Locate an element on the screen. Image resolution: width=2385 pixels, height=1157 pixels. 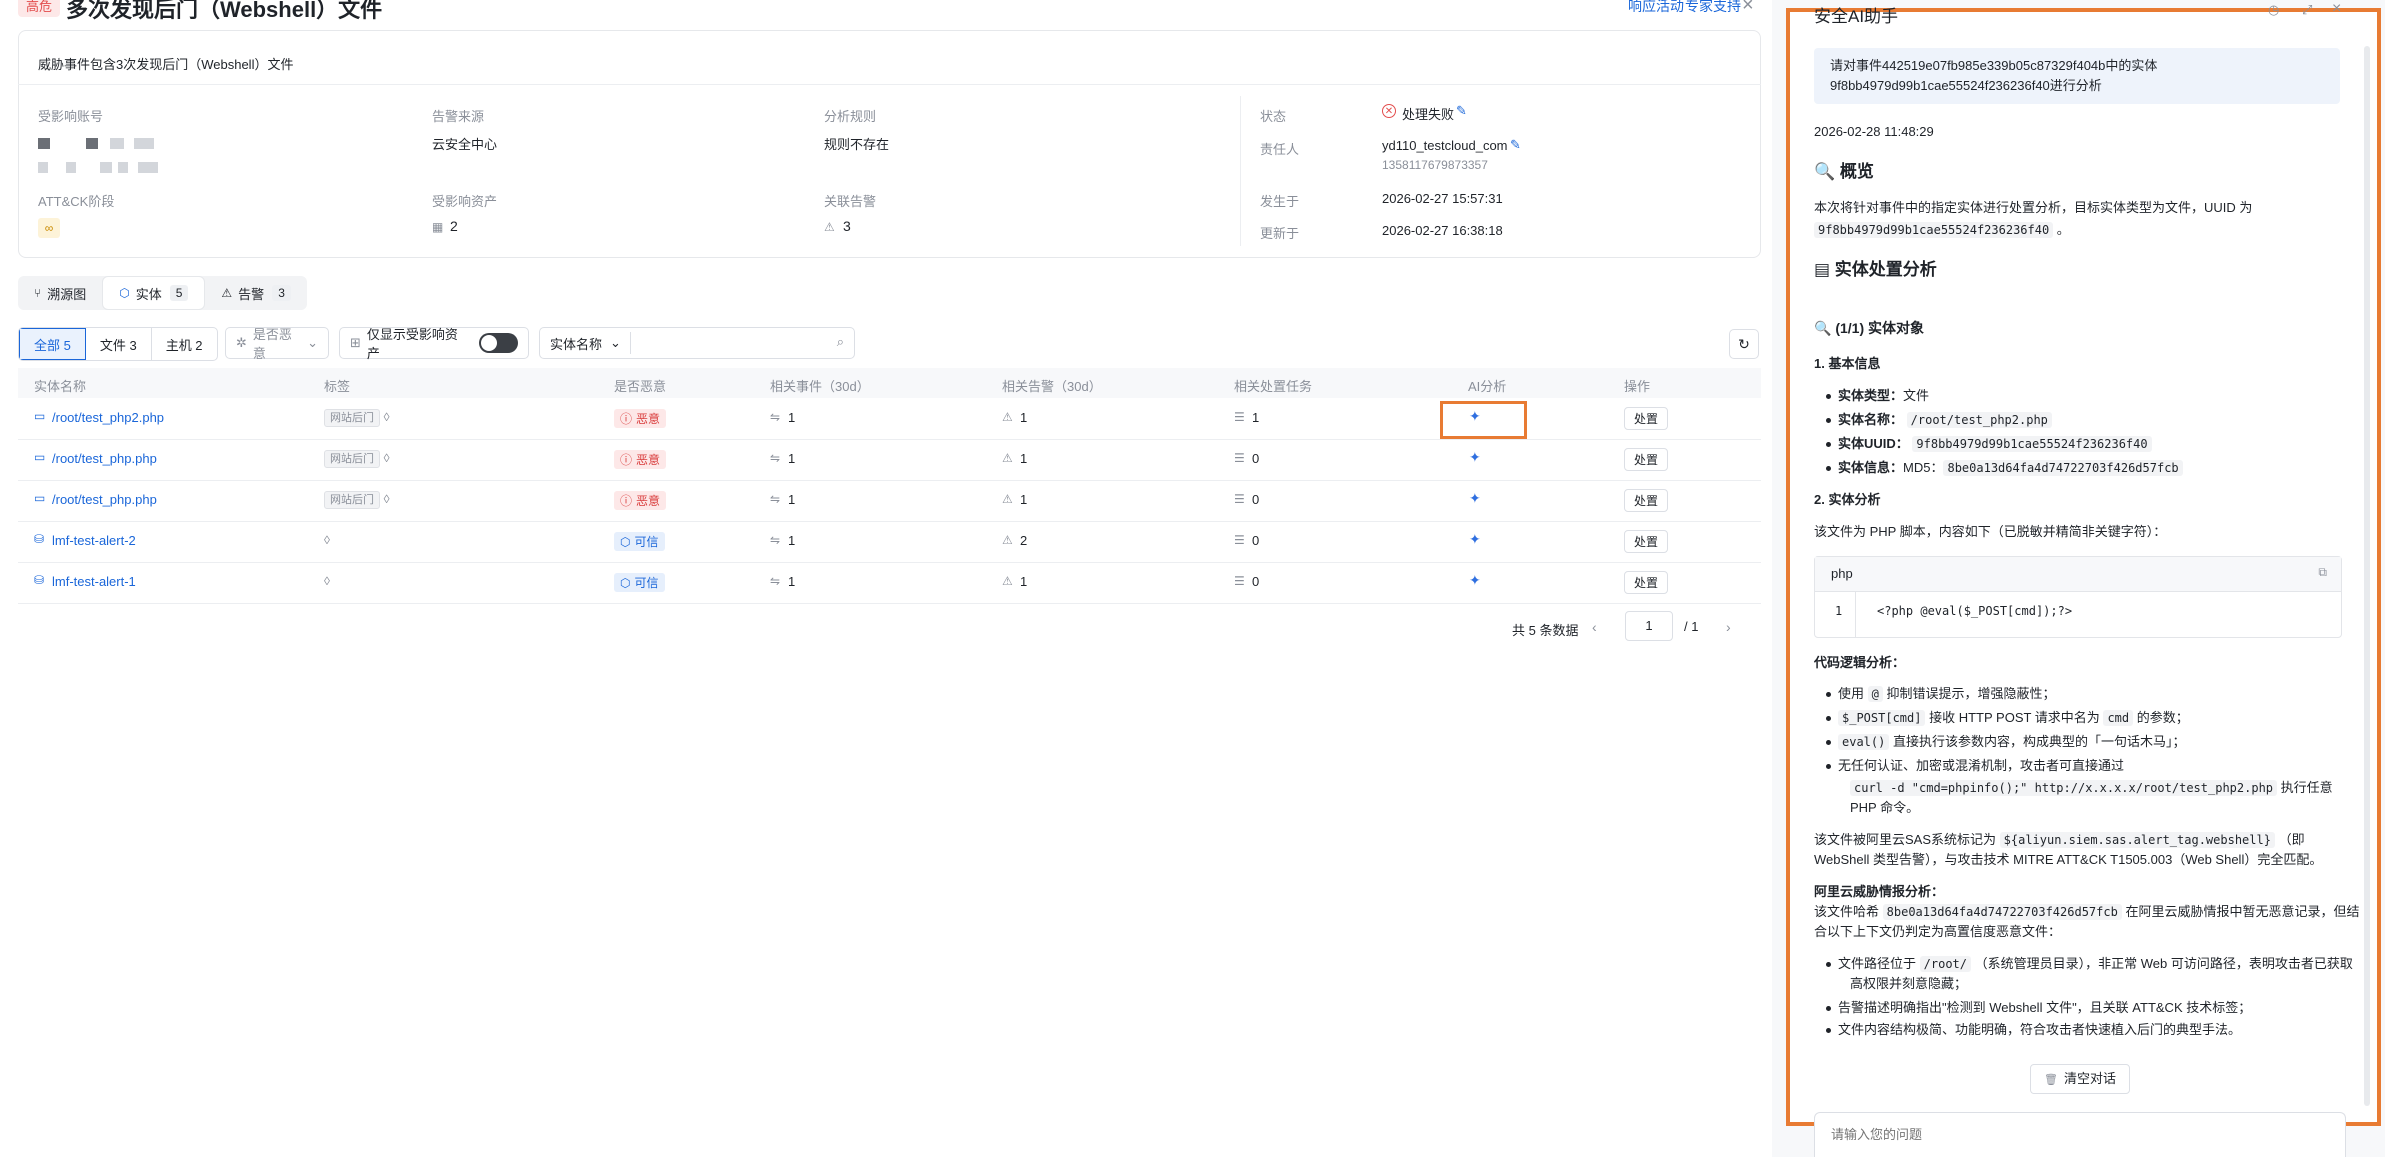
entity-name-link: lmf-test-alert-1 is located at coordinates (94, 581).